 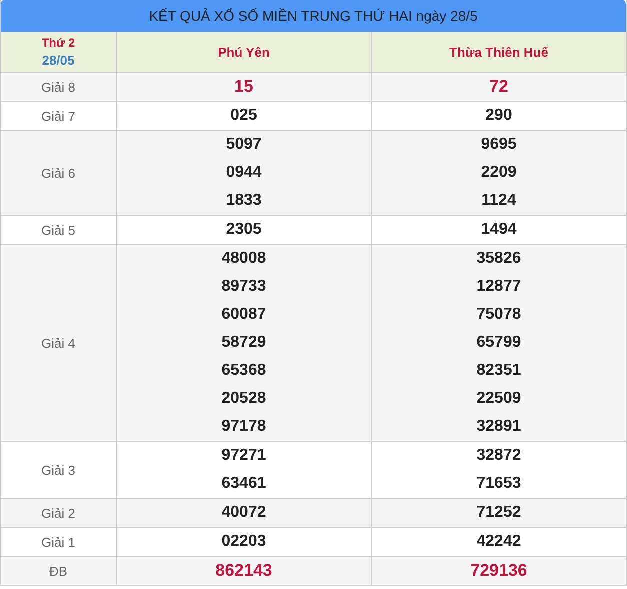 What do you see at coordinates (244, 513) in the screenshot?
I see `result-number: 40072` at bounding box center [244, 513].